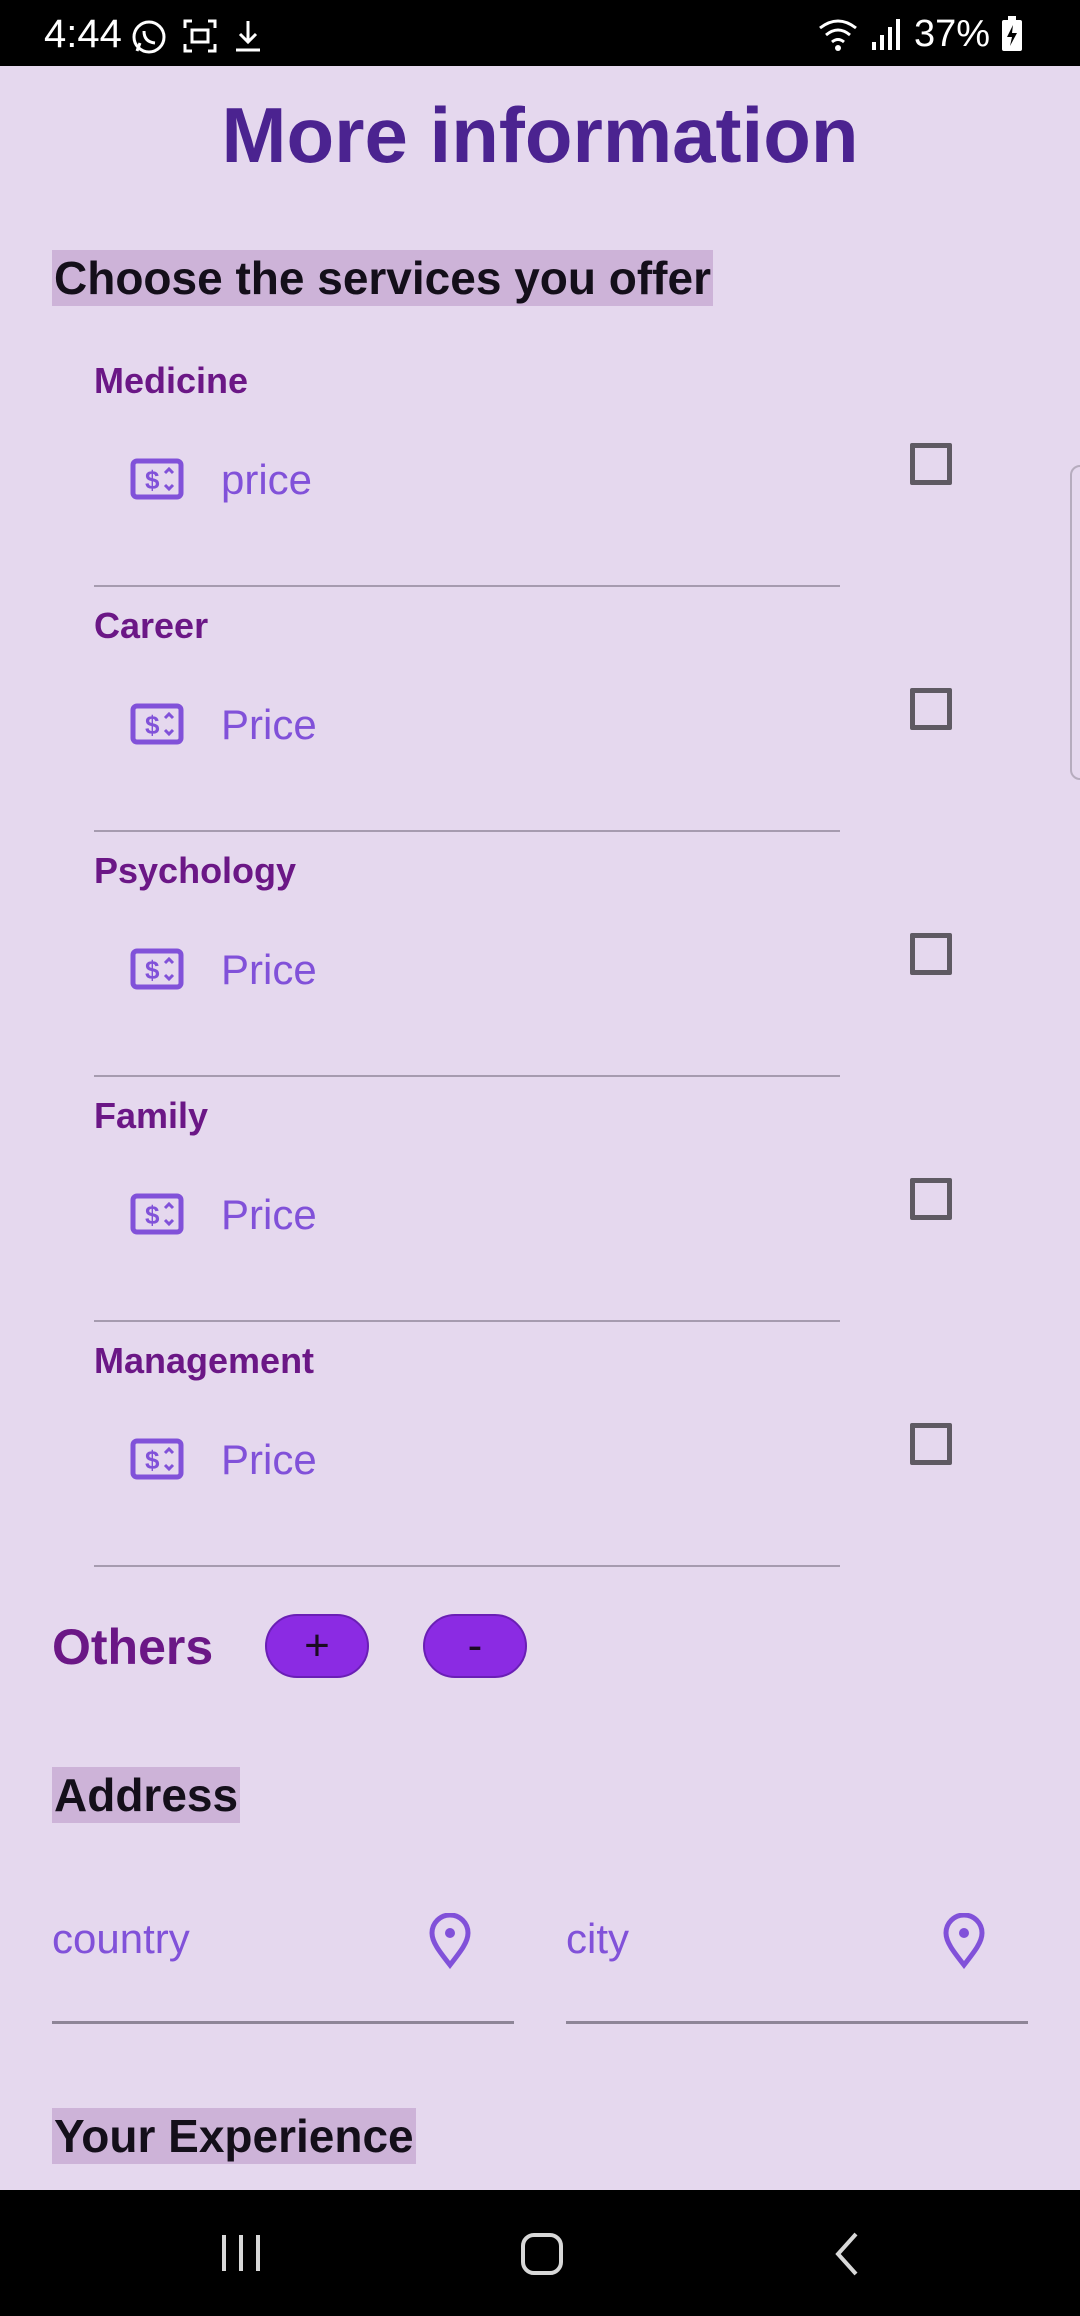 Image resolution: width=1080 pixels, height=2316 pixels. I want to click on page-title: More information, so click(540, 135).